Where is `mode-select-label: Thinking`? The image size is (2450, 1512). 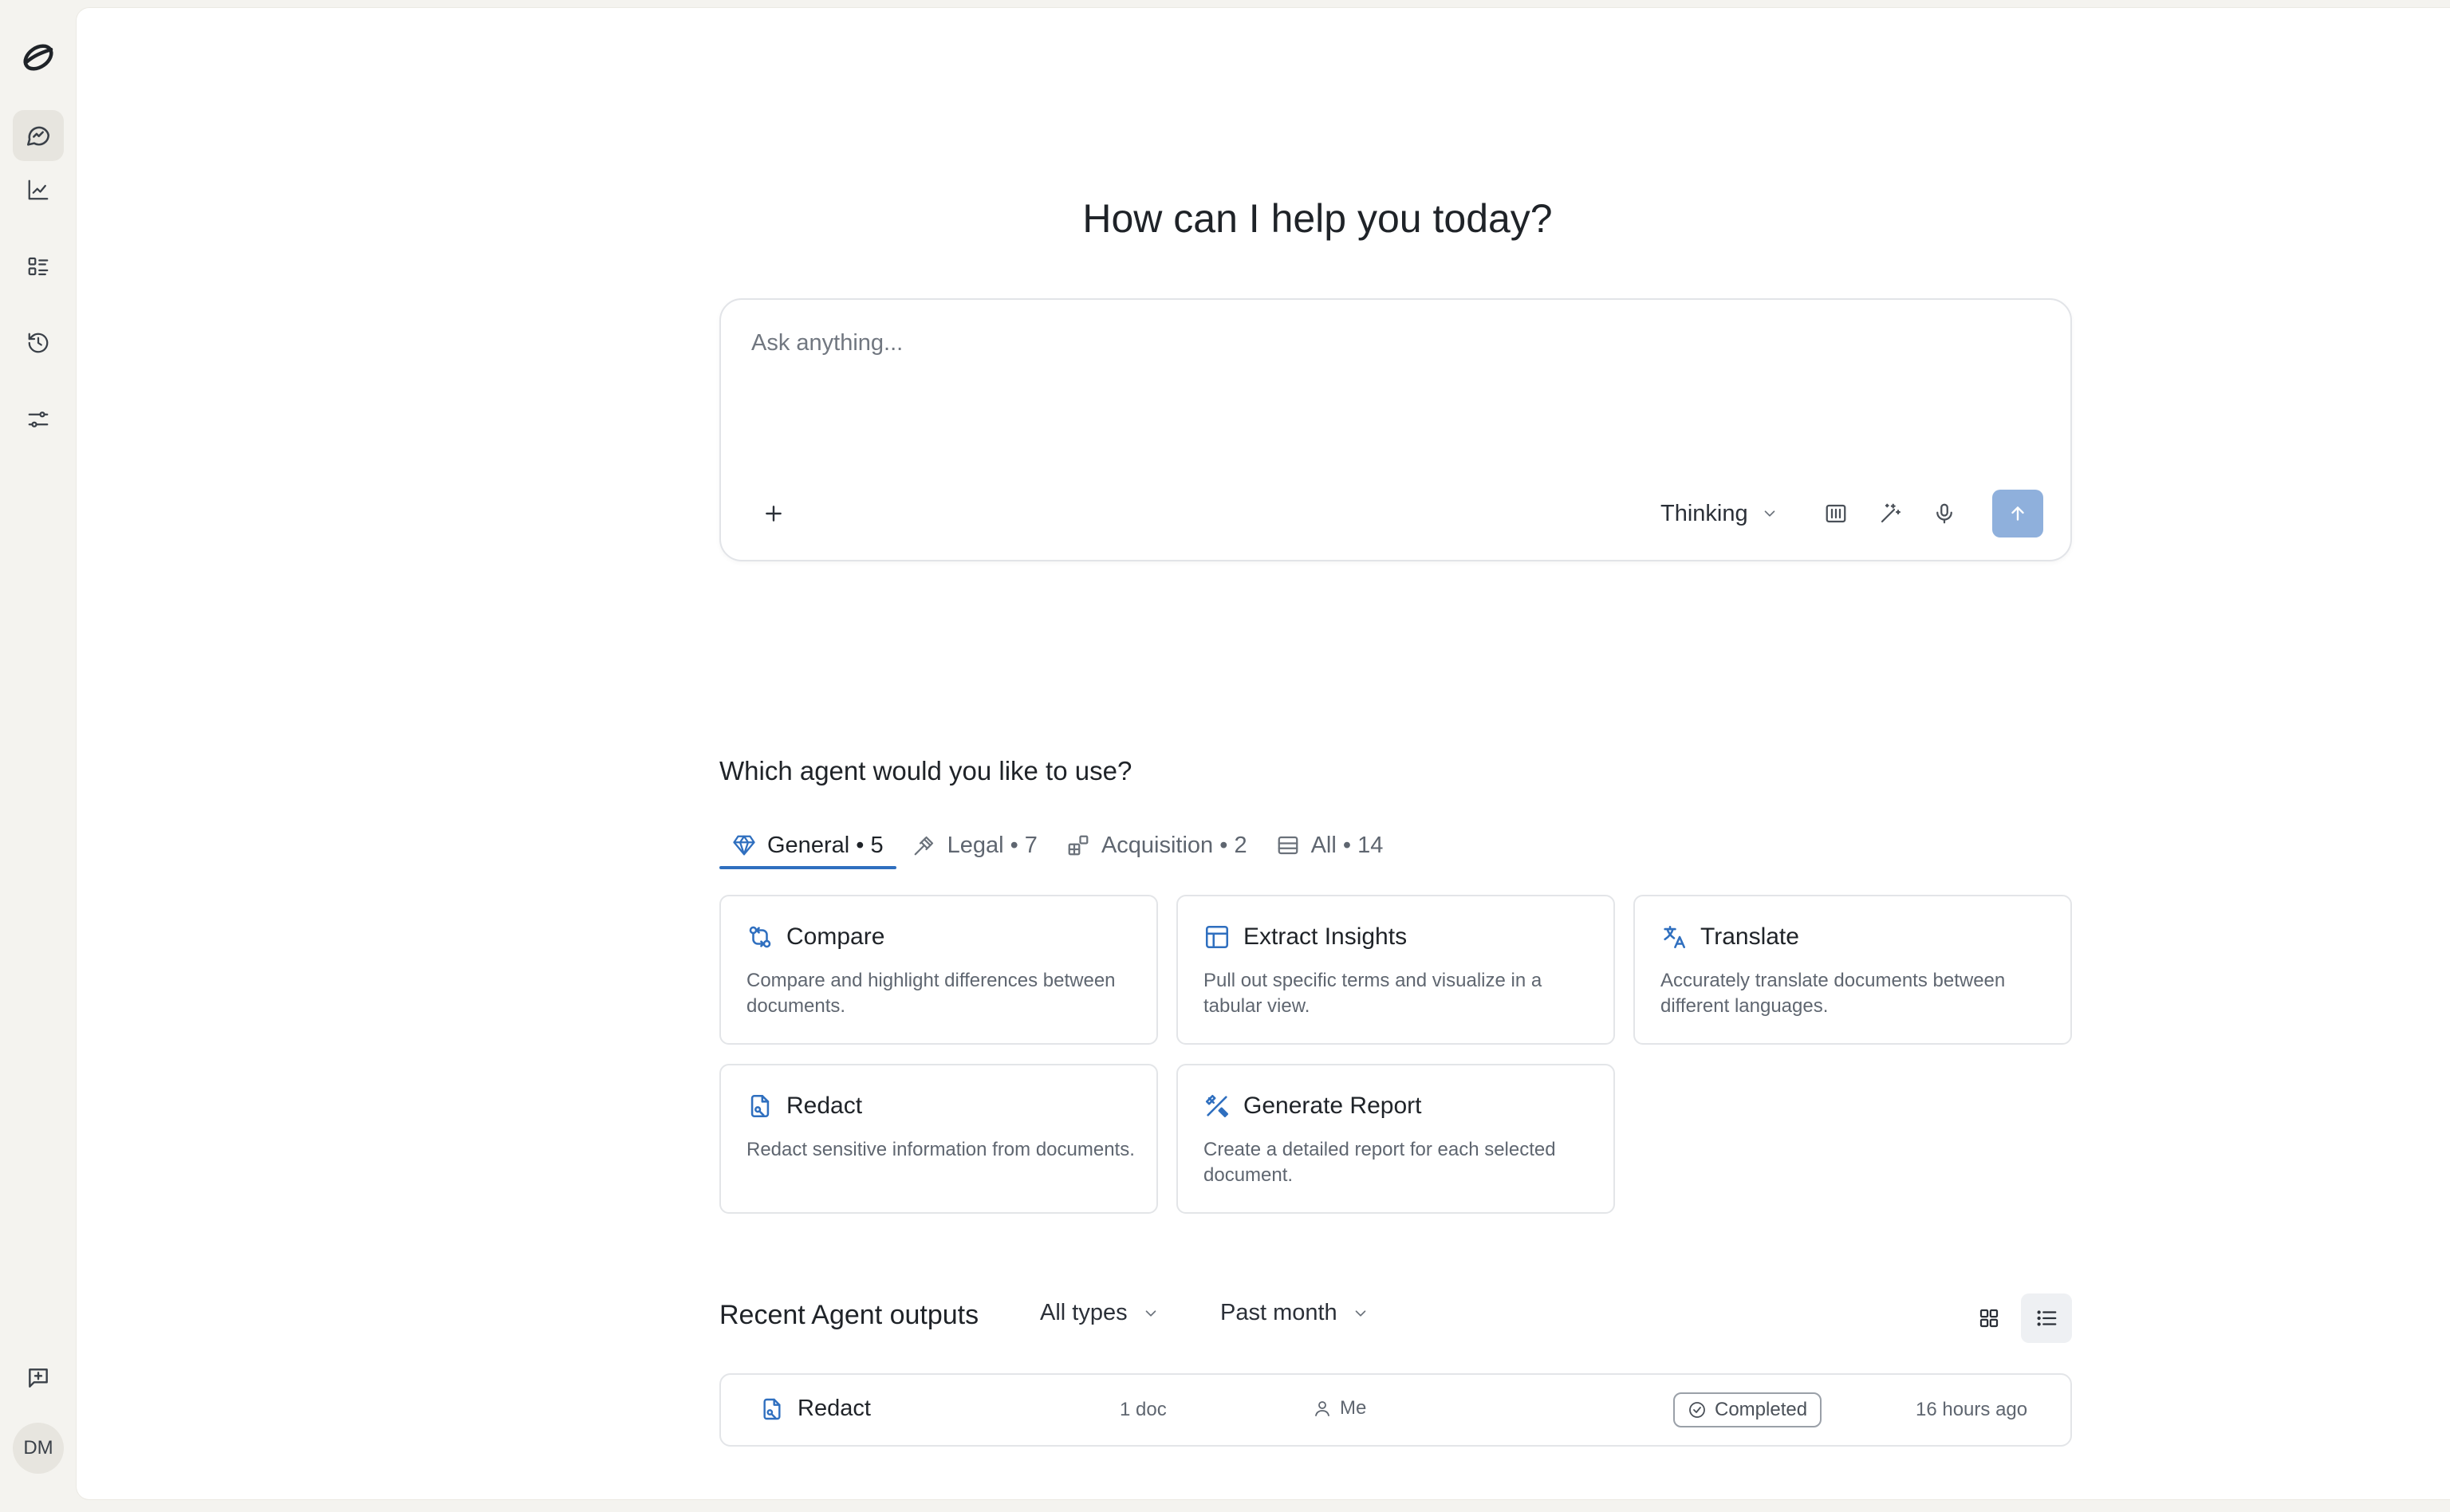
mode-select-label: Thinking is located at coordinates (1704, 513).